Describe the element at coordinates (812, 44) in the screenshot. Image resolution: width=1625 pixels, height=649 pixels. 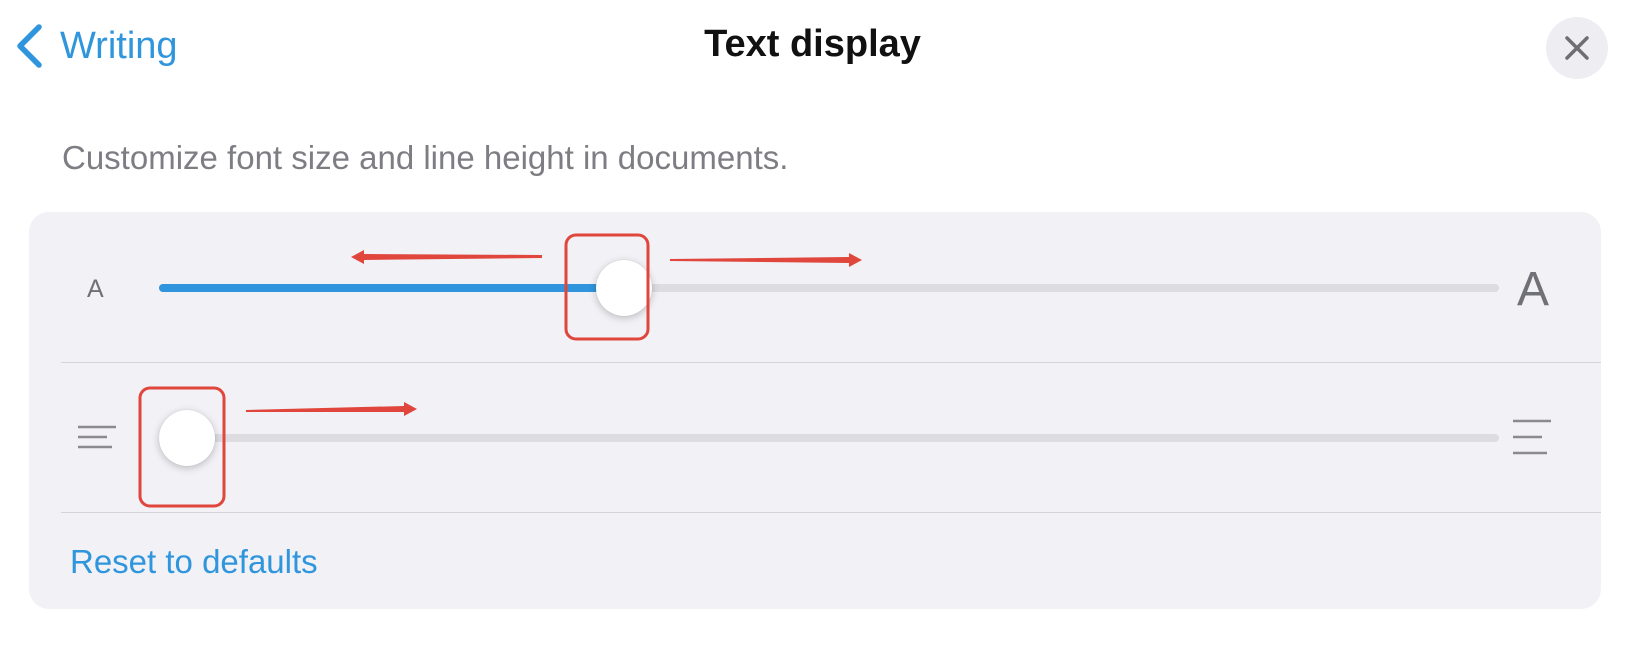
I see `page-title: Text display` at that location.